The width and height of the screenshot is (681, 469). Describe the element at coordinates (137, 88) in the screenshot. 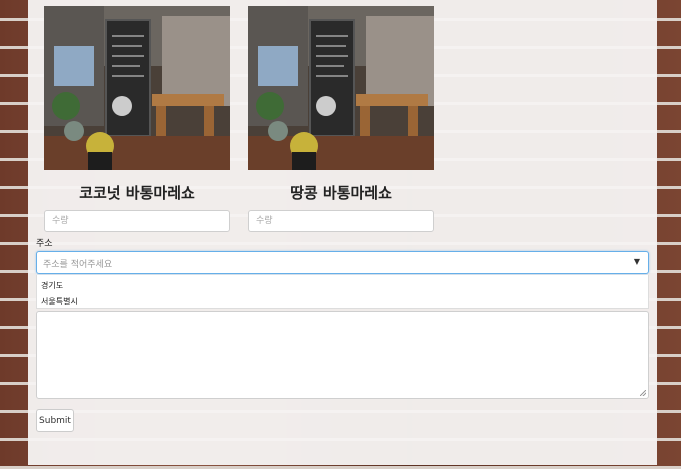

I see `product-image-coconut` at that location.